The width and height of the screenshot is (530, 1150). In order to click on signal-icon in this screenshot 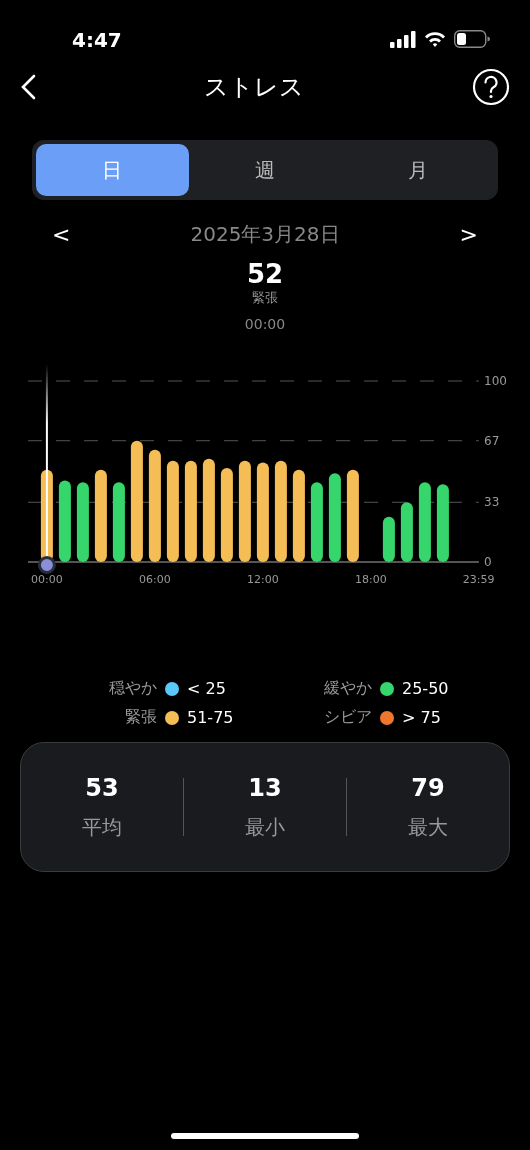, I will do `click(403, 39)`.